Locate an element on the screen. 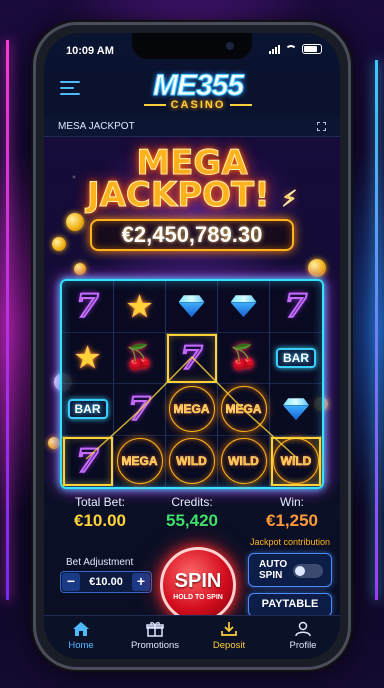 The height and width of the screenshot is (688, 384). battery-icon is located at coordinates (312, 49).